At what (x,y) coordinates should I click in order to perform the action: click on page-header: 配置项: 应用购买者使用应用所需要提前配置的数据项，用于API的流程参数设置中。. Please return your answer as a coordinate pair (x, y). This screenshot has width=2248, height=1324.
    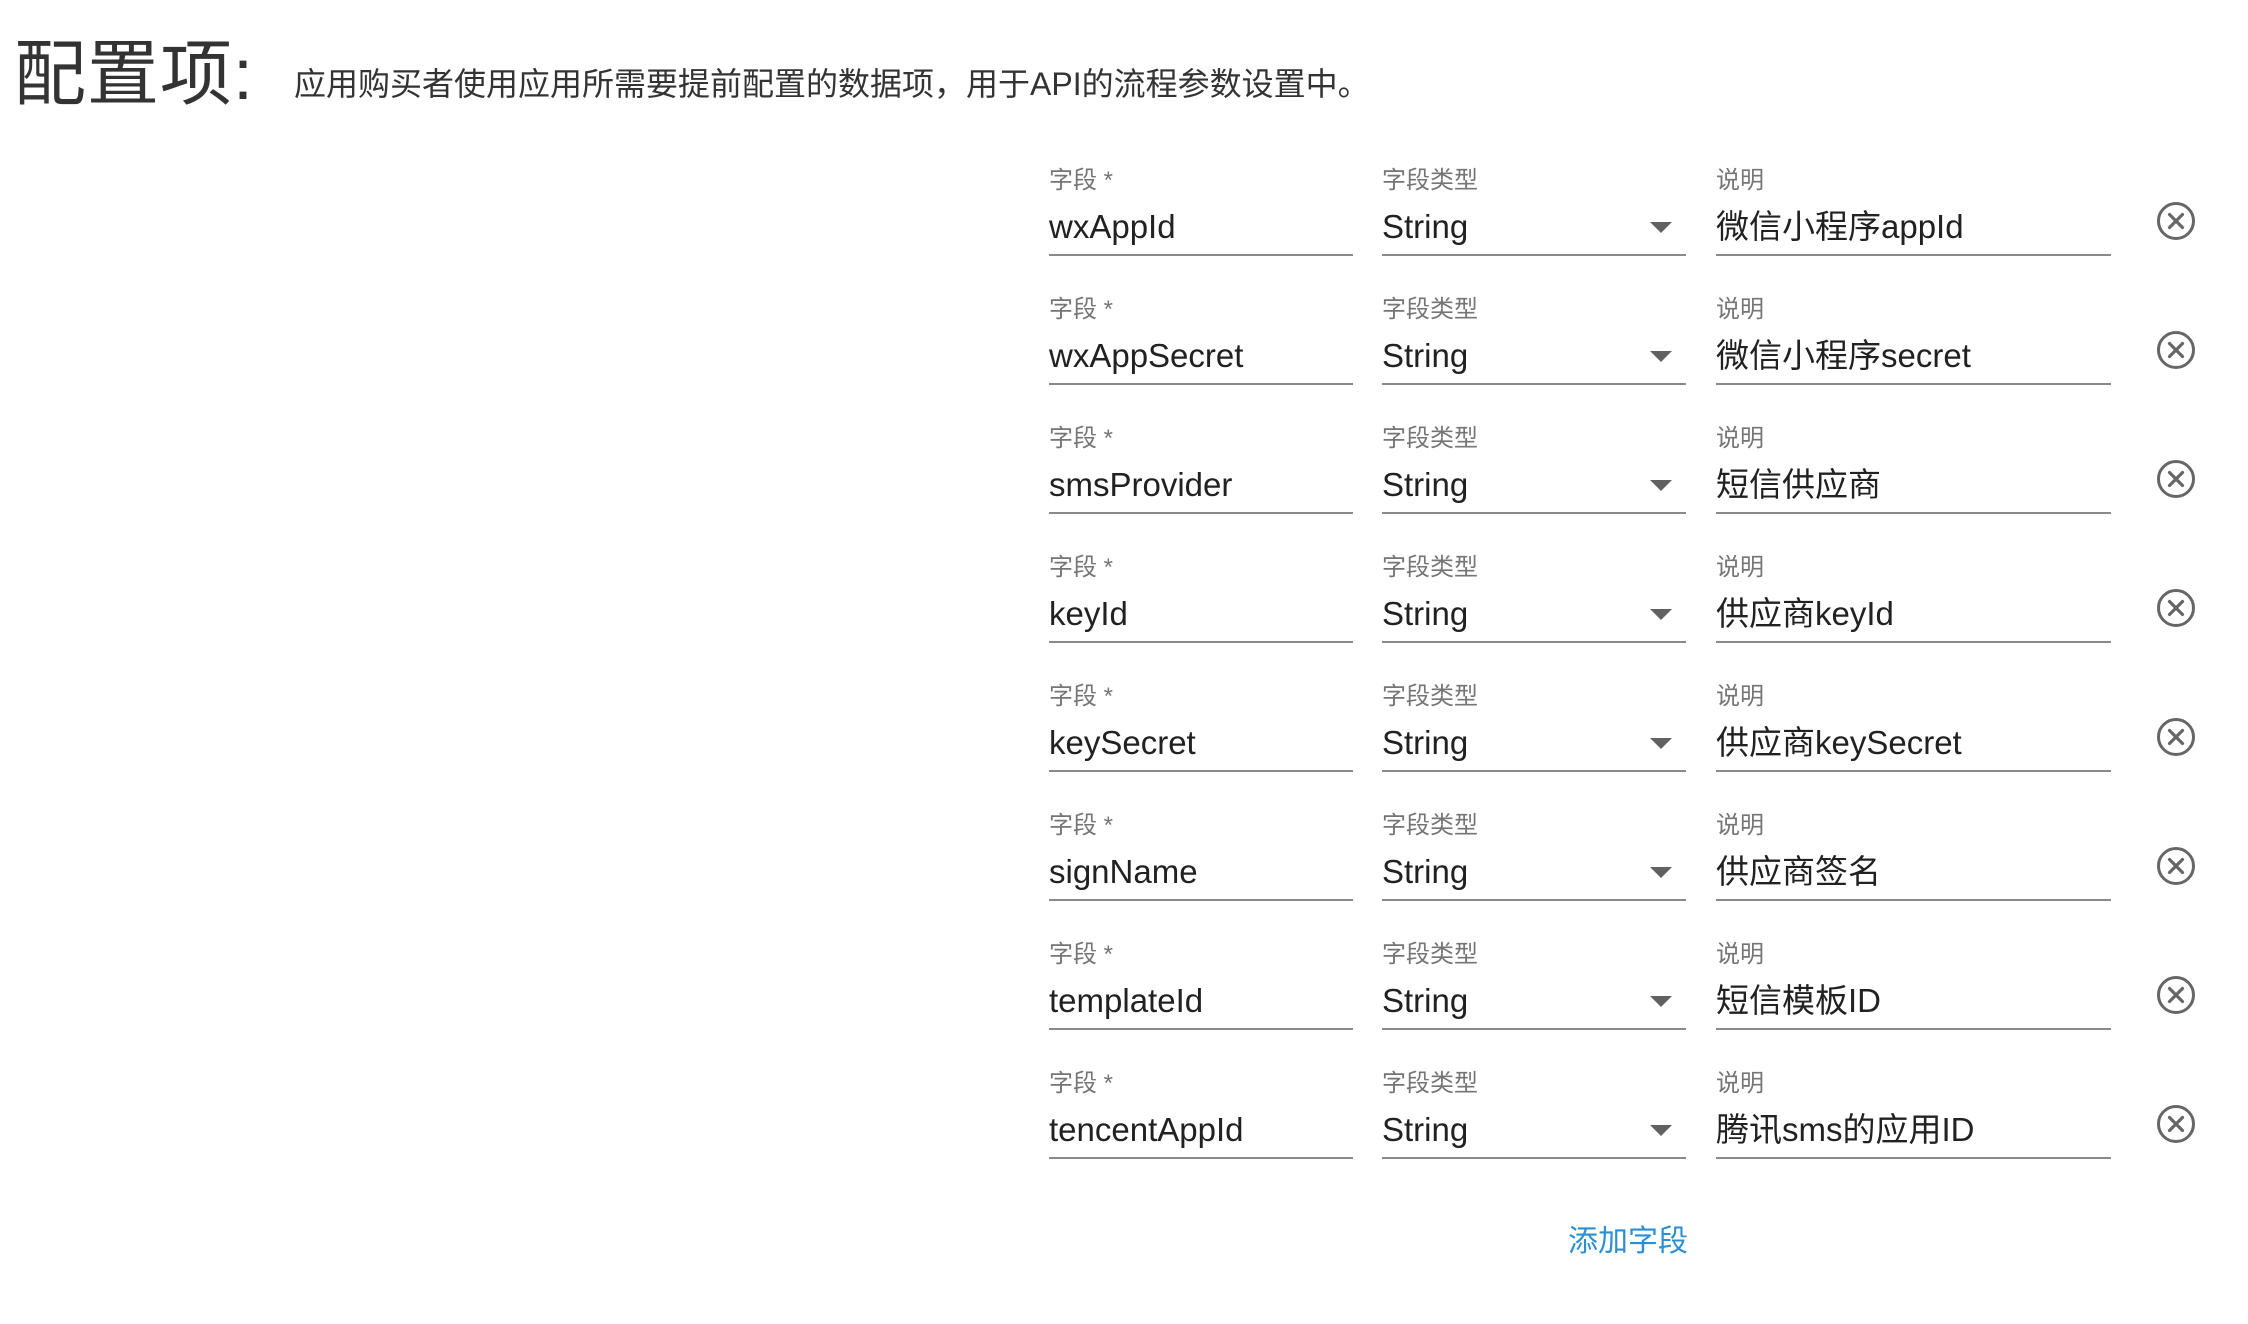
    Looking at the image, I should click on (692, 75).